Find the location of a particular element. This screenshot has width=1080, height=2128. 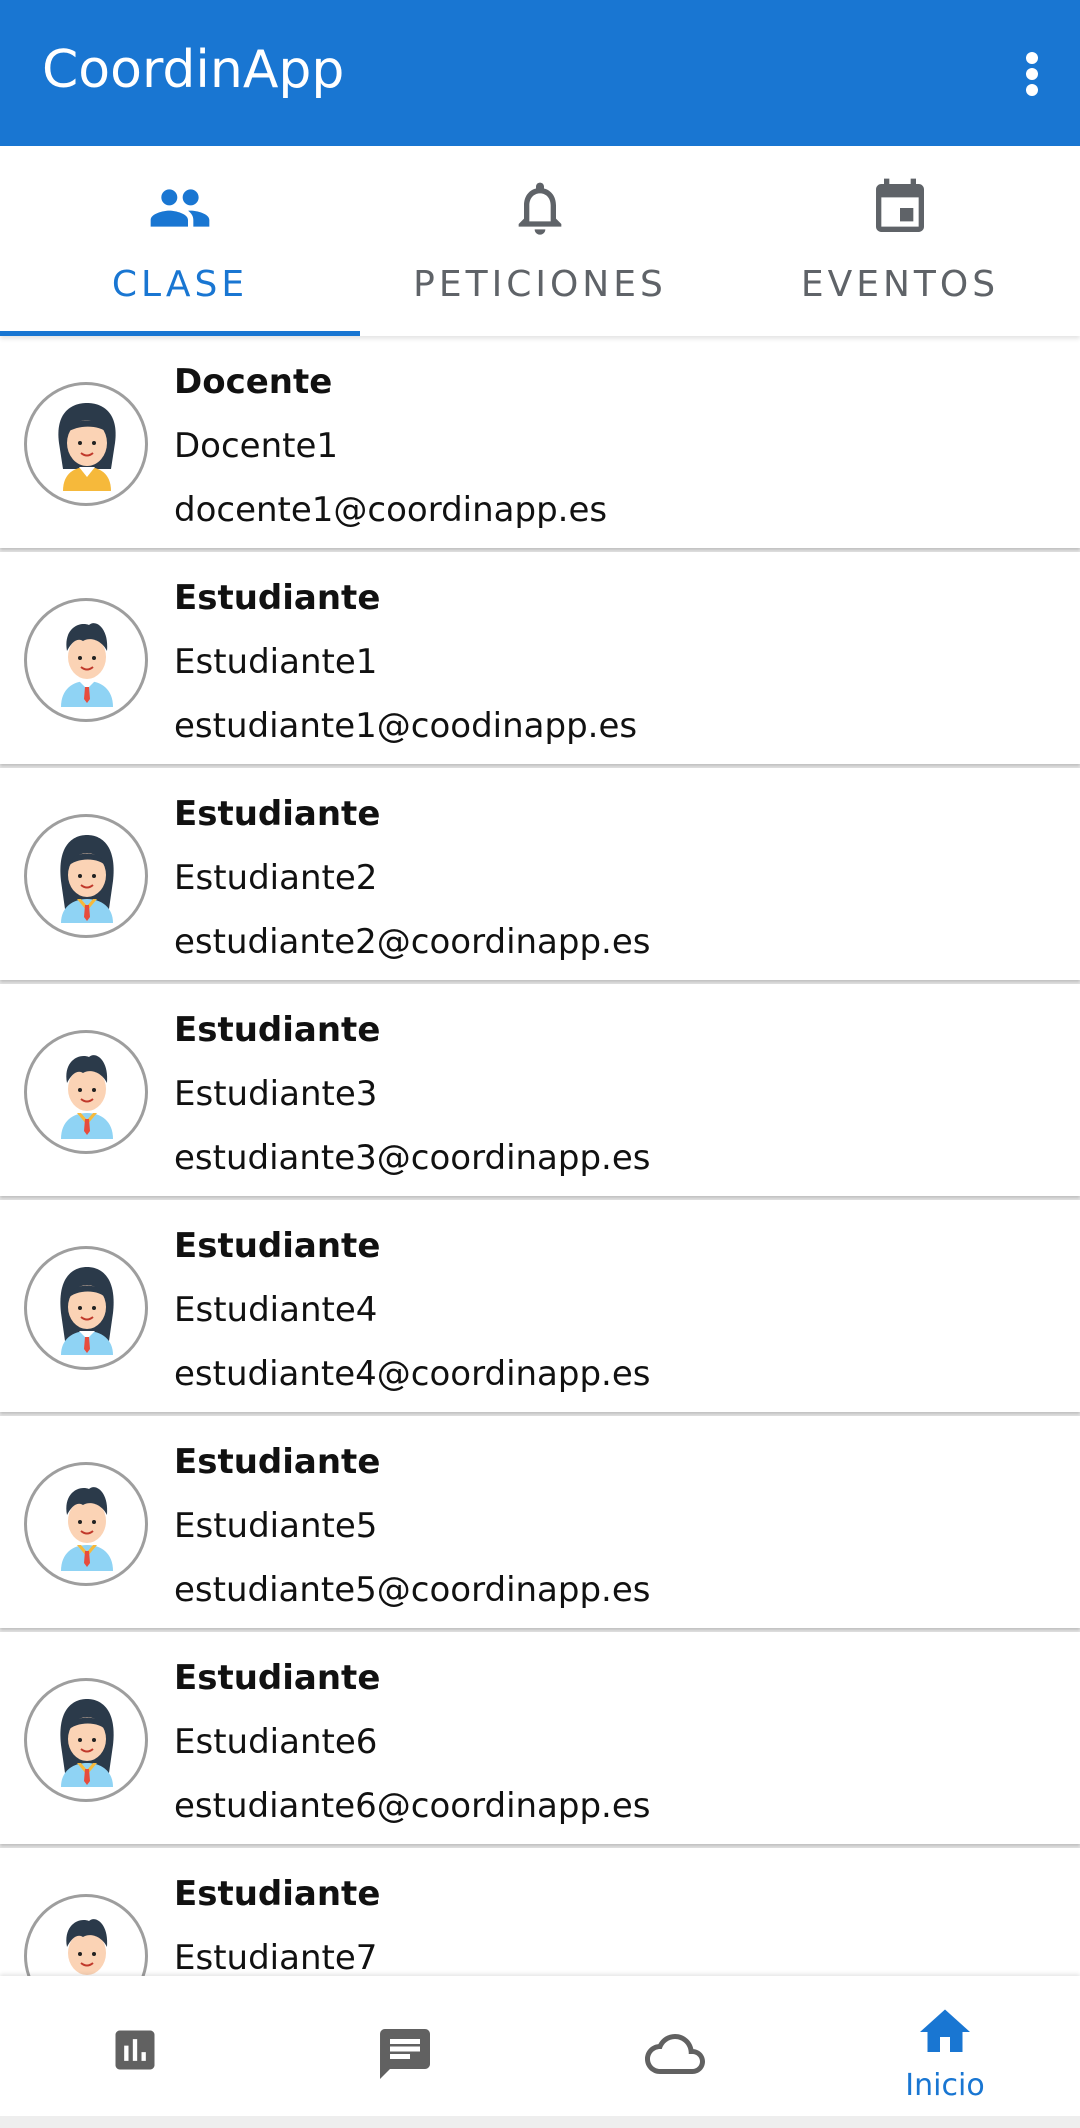

member-email: estudiante6@coordinapp.es is located at coordinates (412, 1806).